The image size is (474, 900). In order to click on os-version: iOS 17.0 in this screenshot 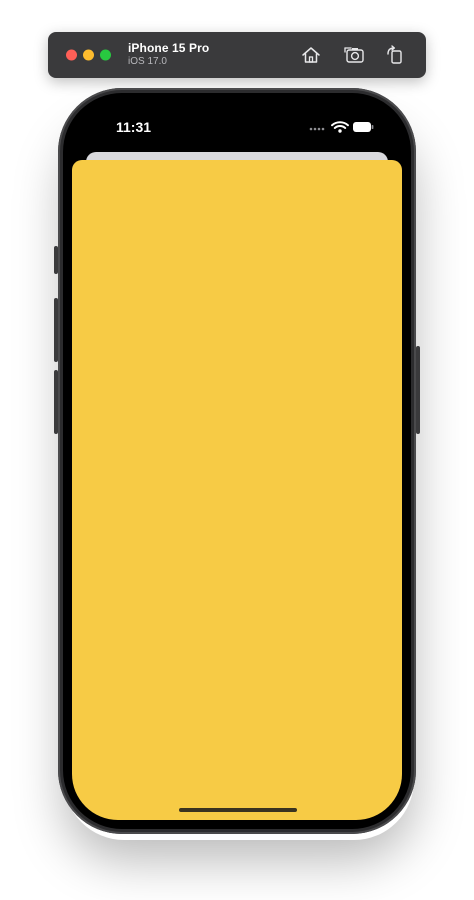, I will do `click(147, 61)`.